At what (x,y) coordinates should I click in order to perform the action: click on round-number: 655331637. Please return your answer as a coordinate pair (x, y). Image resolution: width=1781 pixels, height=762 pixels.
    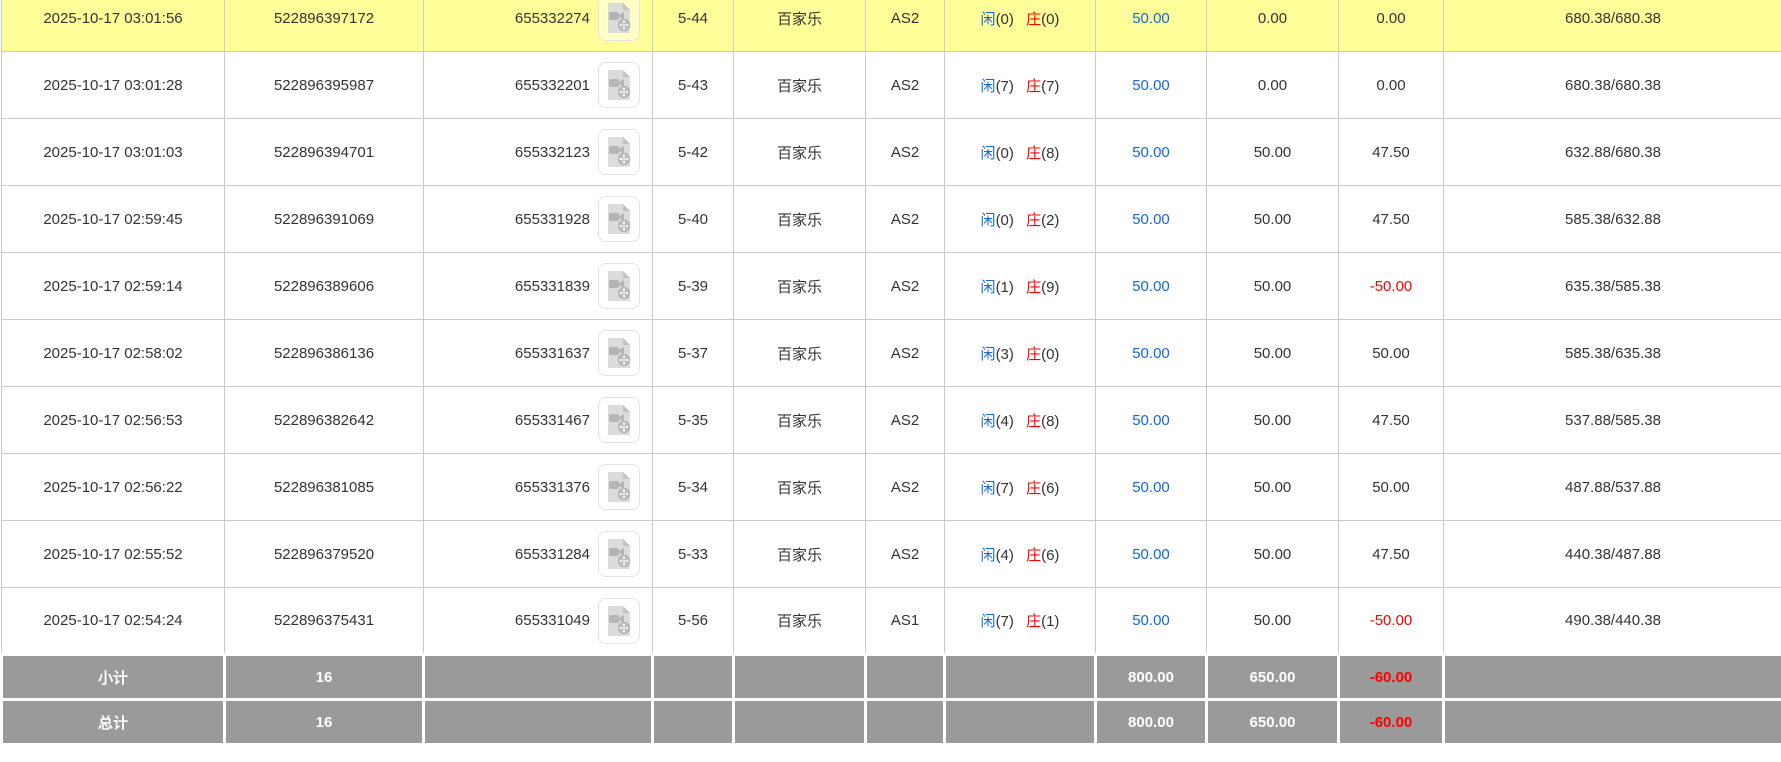
    Looking at the image, I should click on (552, 353).